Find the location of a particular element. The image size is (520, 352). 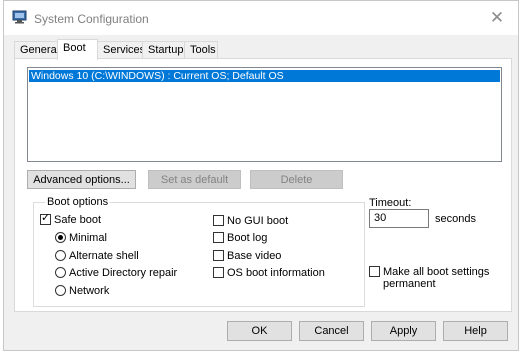

timeout-input: 30 is located at coordinates (399, 218).